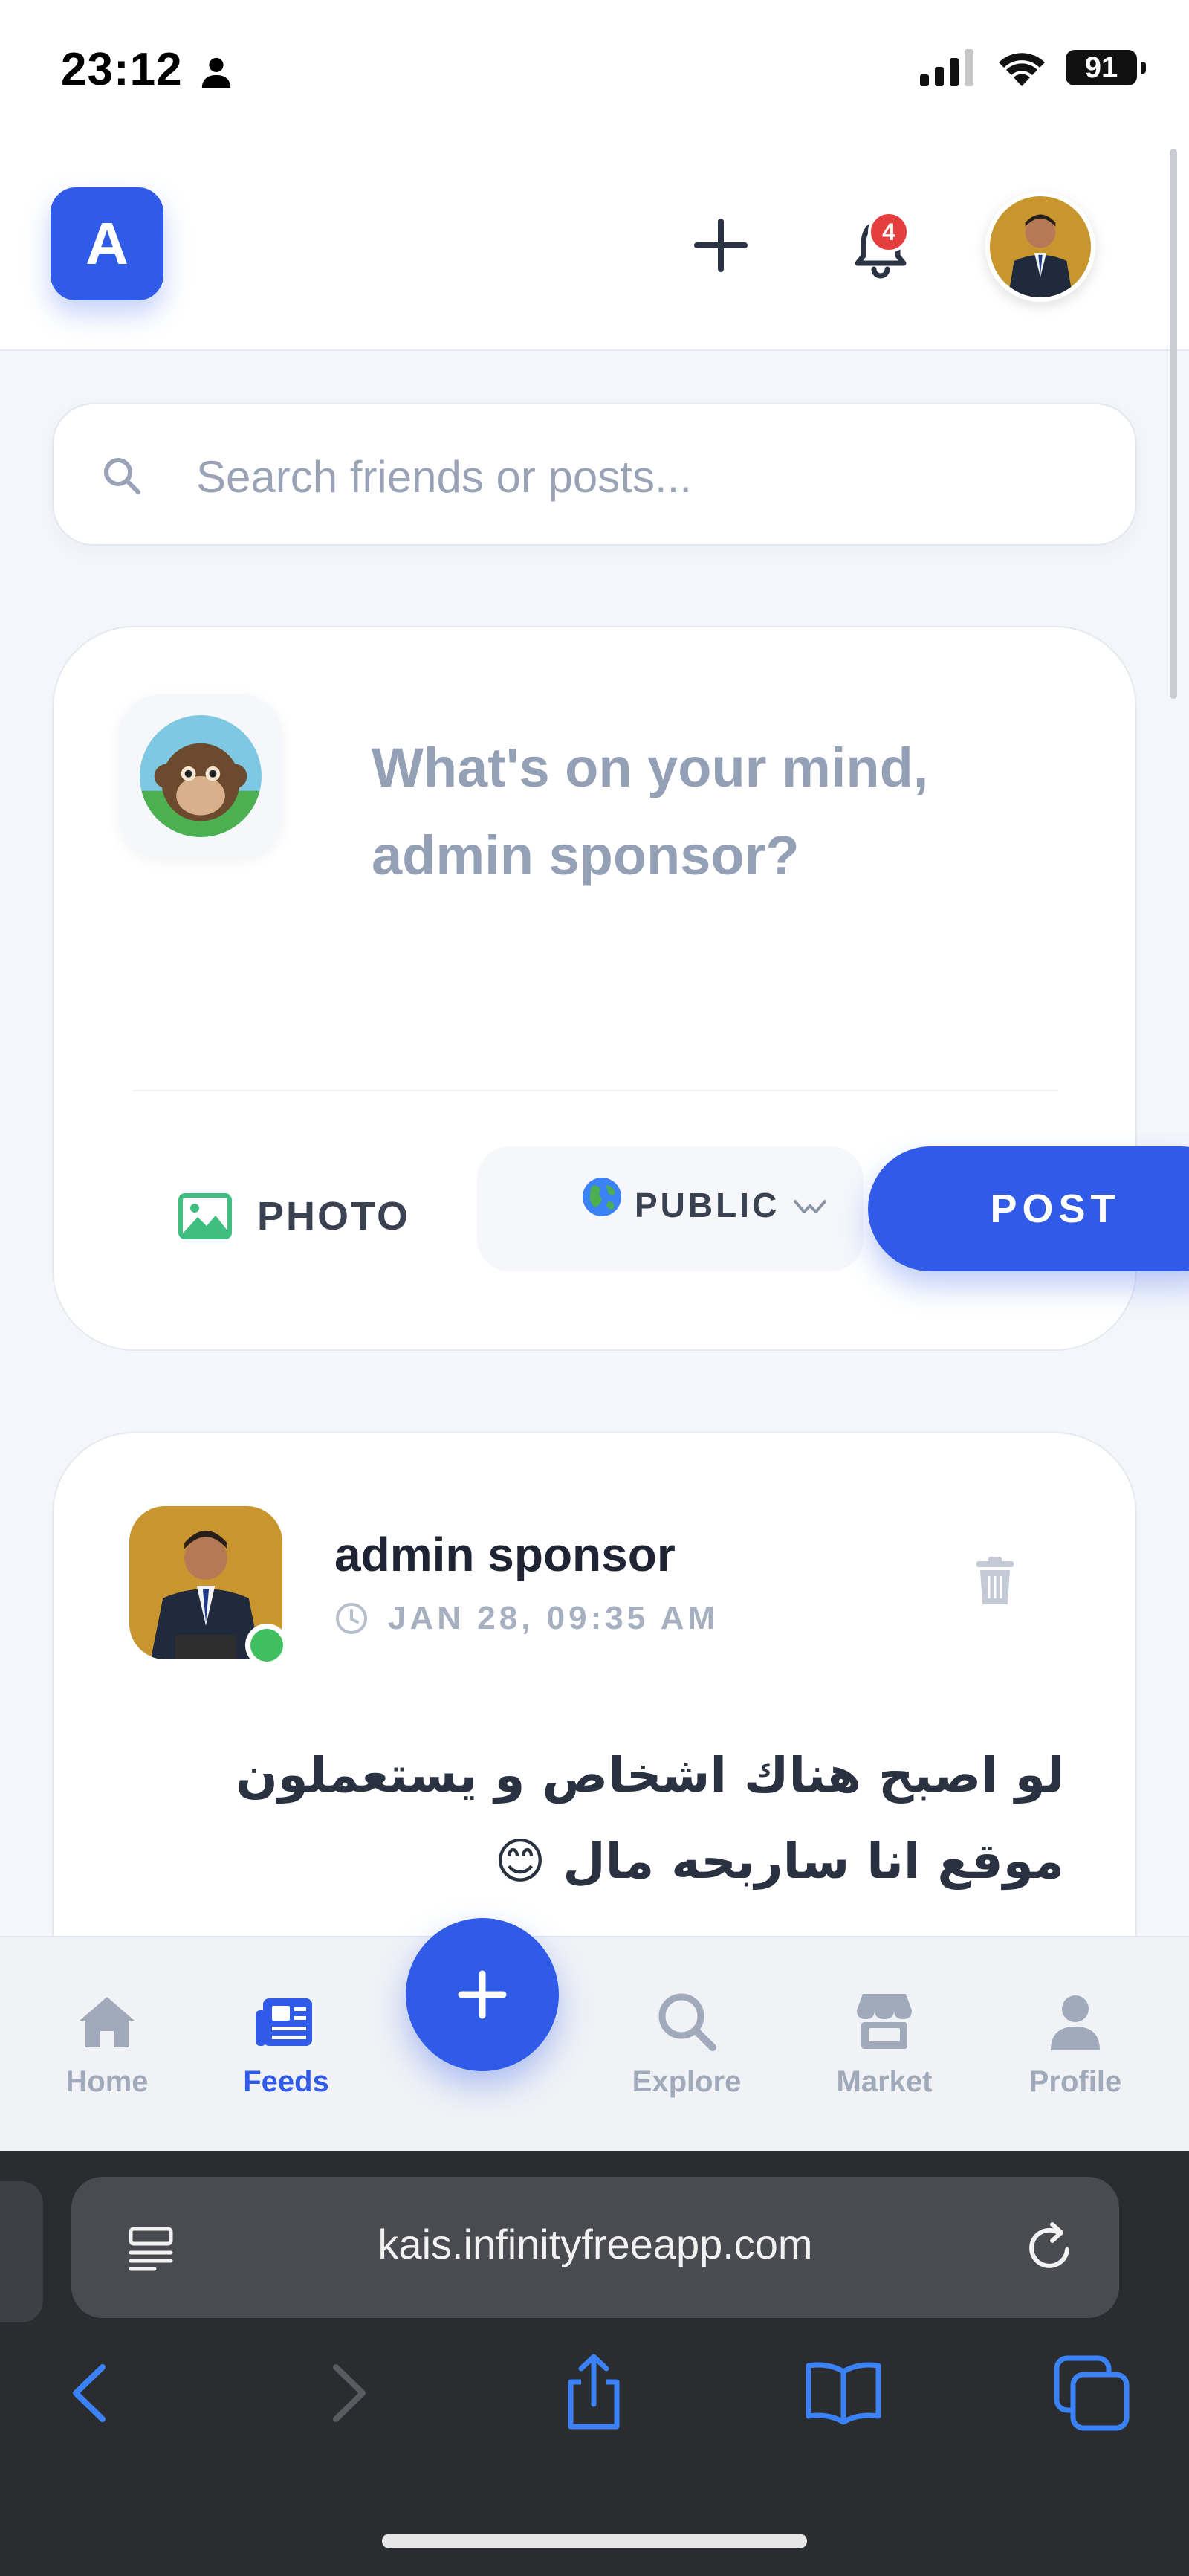 This screenshot has height=2576, width=1189. What do you see at coordinates (594, 246) in the screenshot?
I see `app-header: A 4` at bounding box center [594, 246].